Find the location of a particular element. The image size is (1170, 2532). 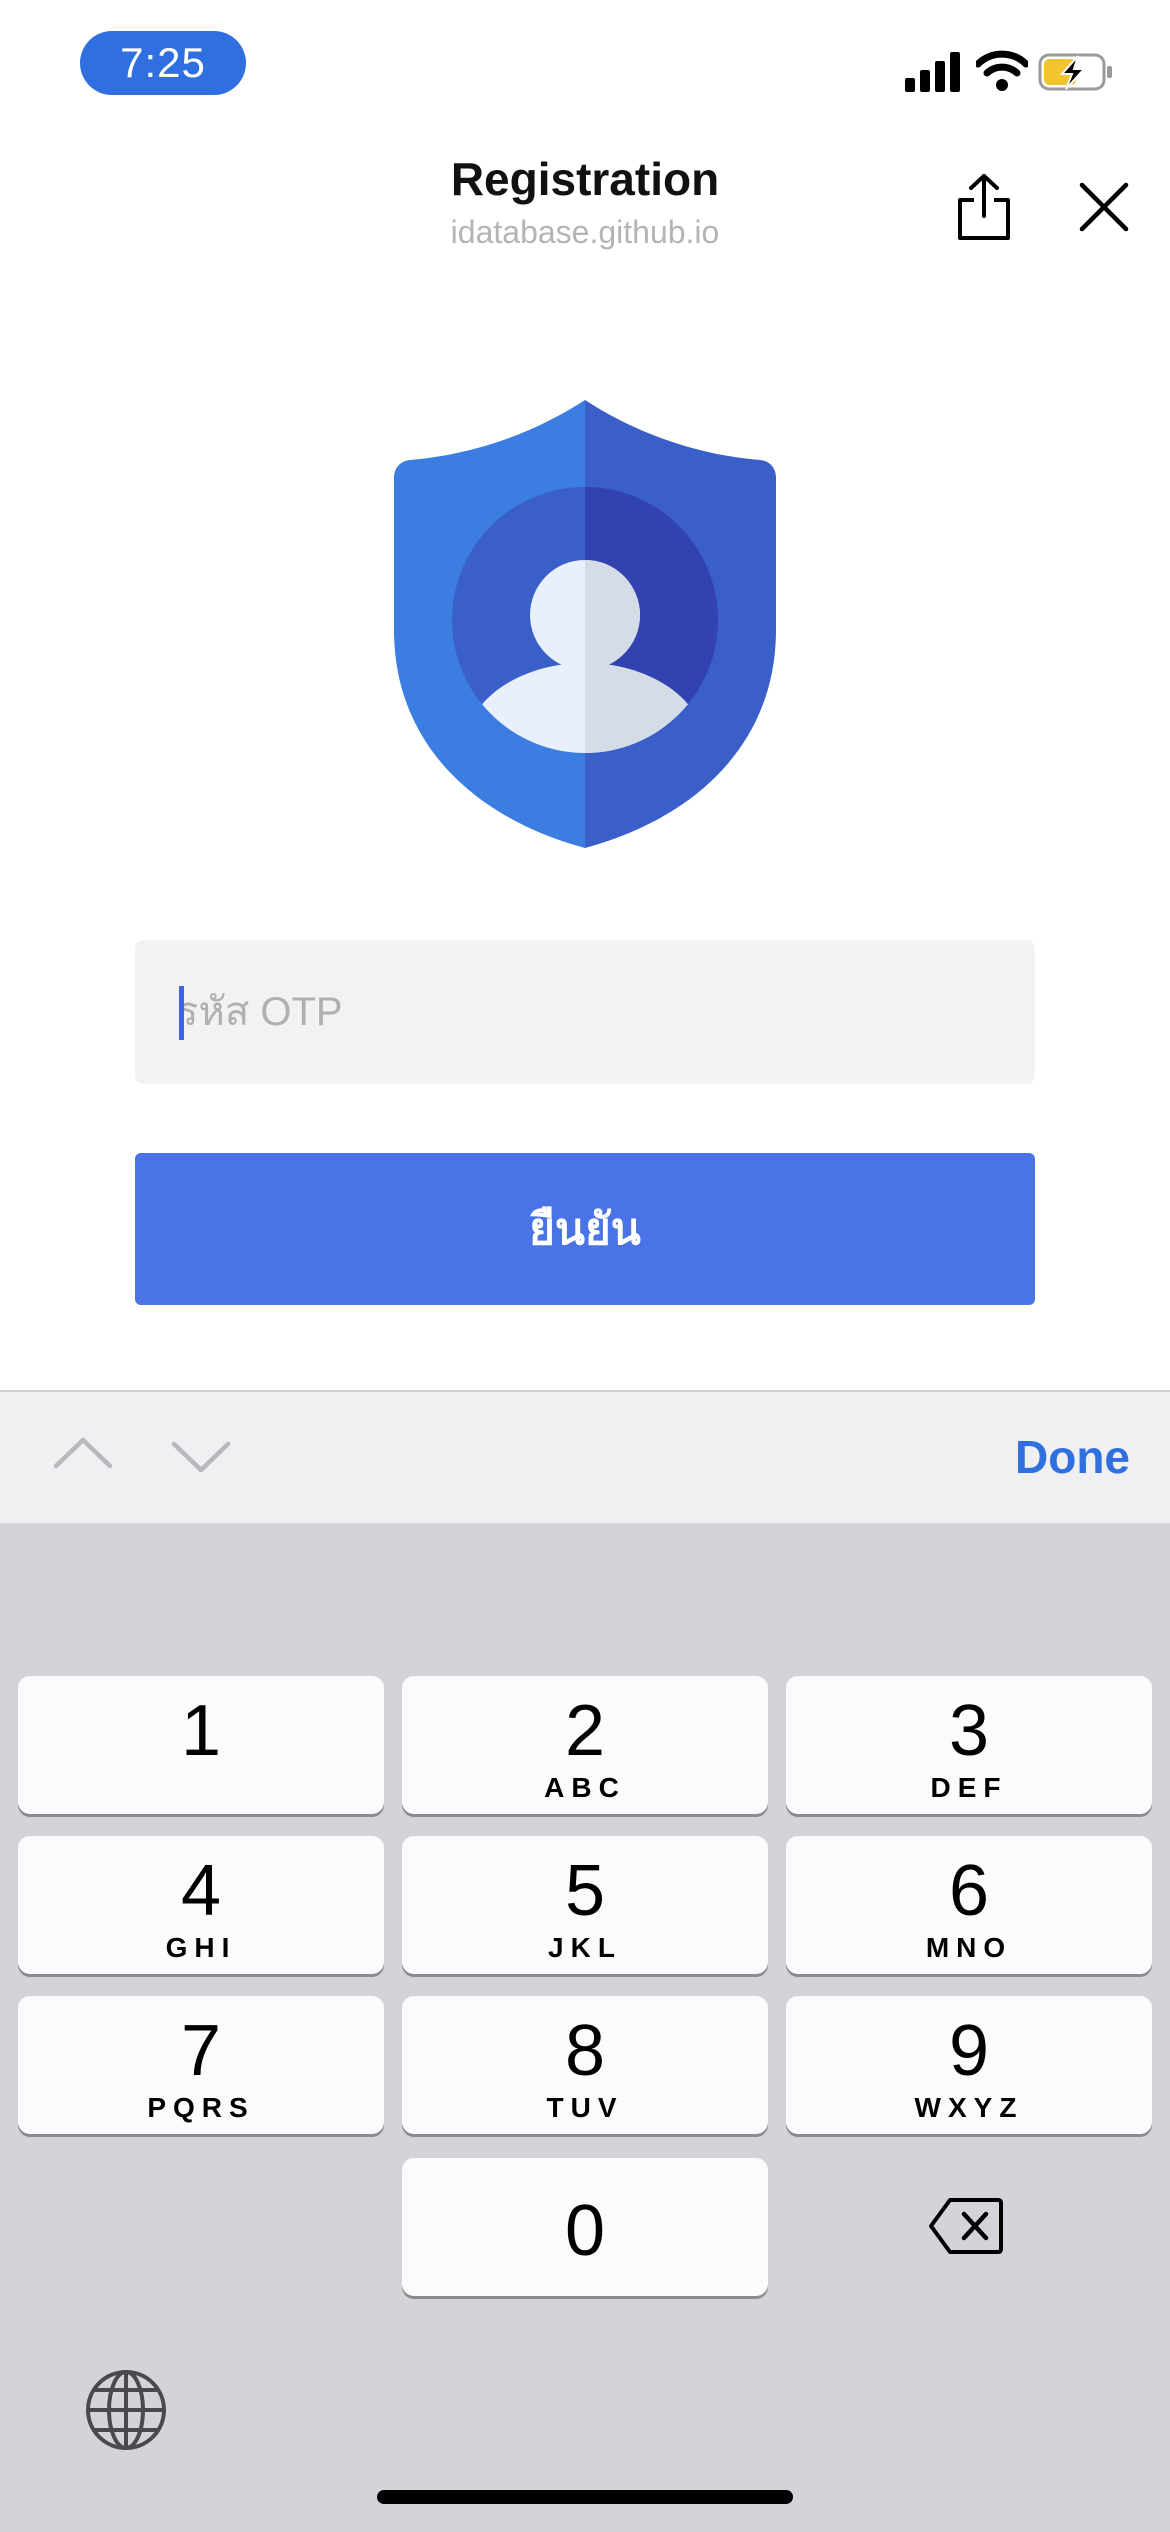

shield-user-icon is located at coordinates (585, 624).